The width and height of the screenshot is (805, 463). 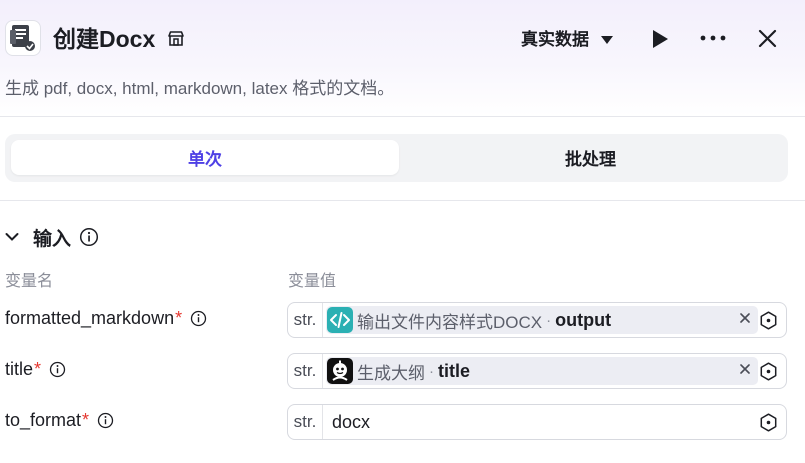 What do you see at coordinates (43, 420) in the screenshot?
I see `param-name: to_format` at bounding box center [43, 420].